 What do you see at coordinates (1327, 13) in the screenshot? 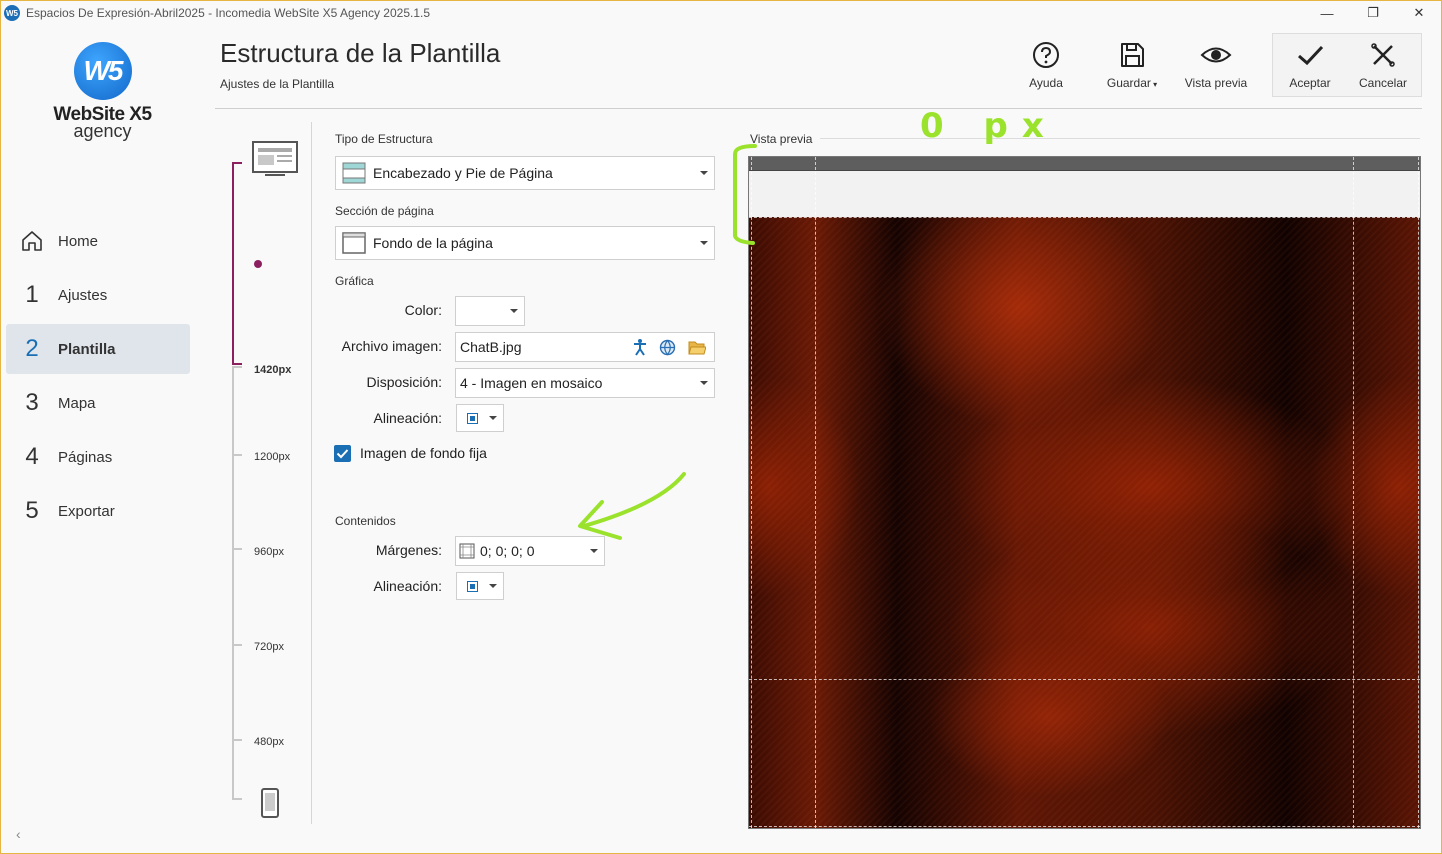
I see `minimize-icon: —` at bounding box center [1327, 13].